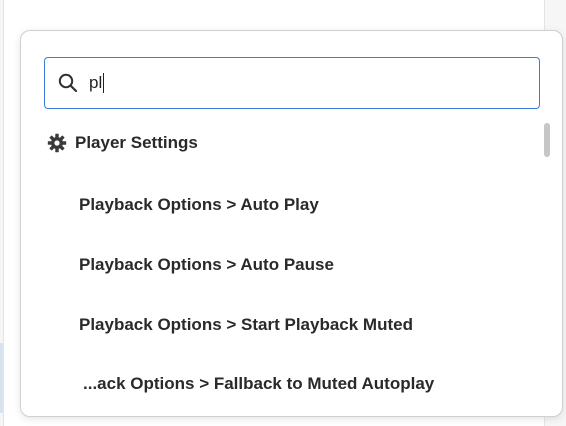 Image resolution: width=566 pixels, height=426 pixels. What do you see at coordinates (136, 142) in the screenshot?
I see `group-header-label: Player Settings` at bounding box center [136, 142].